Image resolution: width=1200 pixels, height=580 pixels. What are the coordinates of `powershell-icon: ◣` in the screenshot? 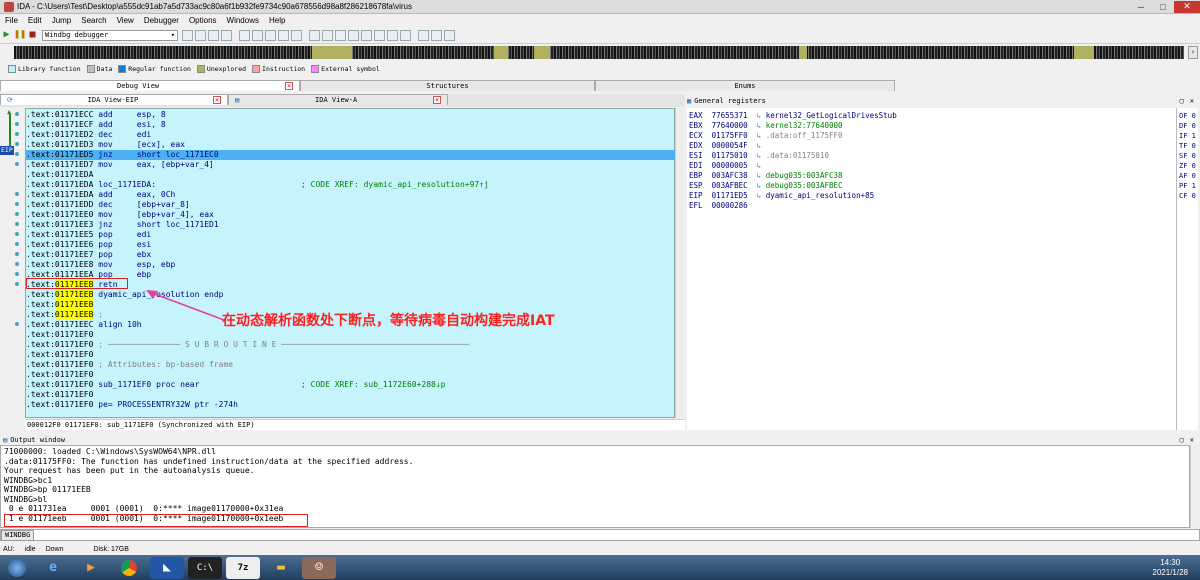 It's located at (167, 567).